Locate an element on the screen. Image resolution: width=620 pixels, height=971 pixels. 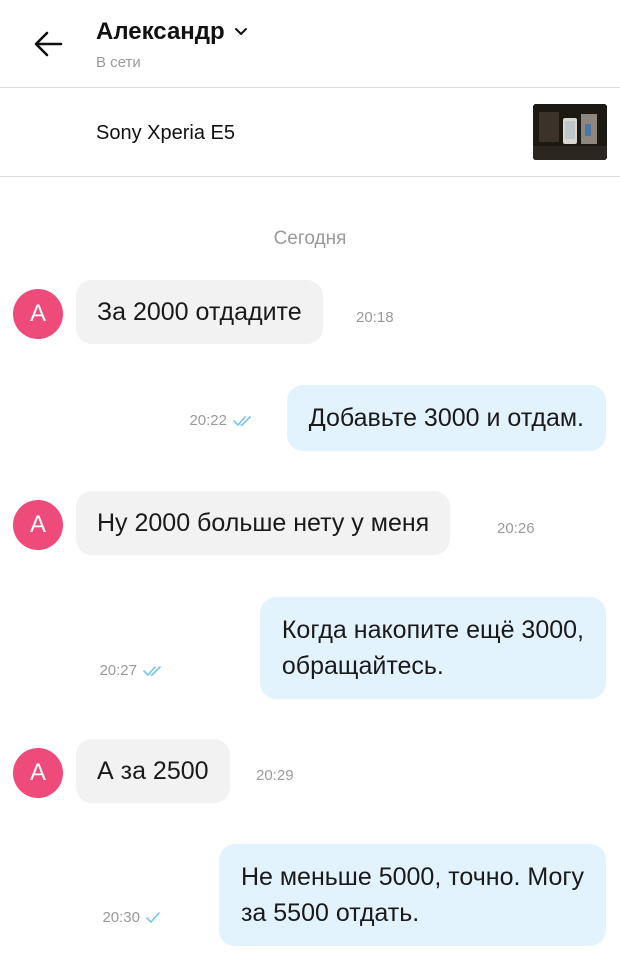
arrow-left-icon is located at coordinates (48, 44).